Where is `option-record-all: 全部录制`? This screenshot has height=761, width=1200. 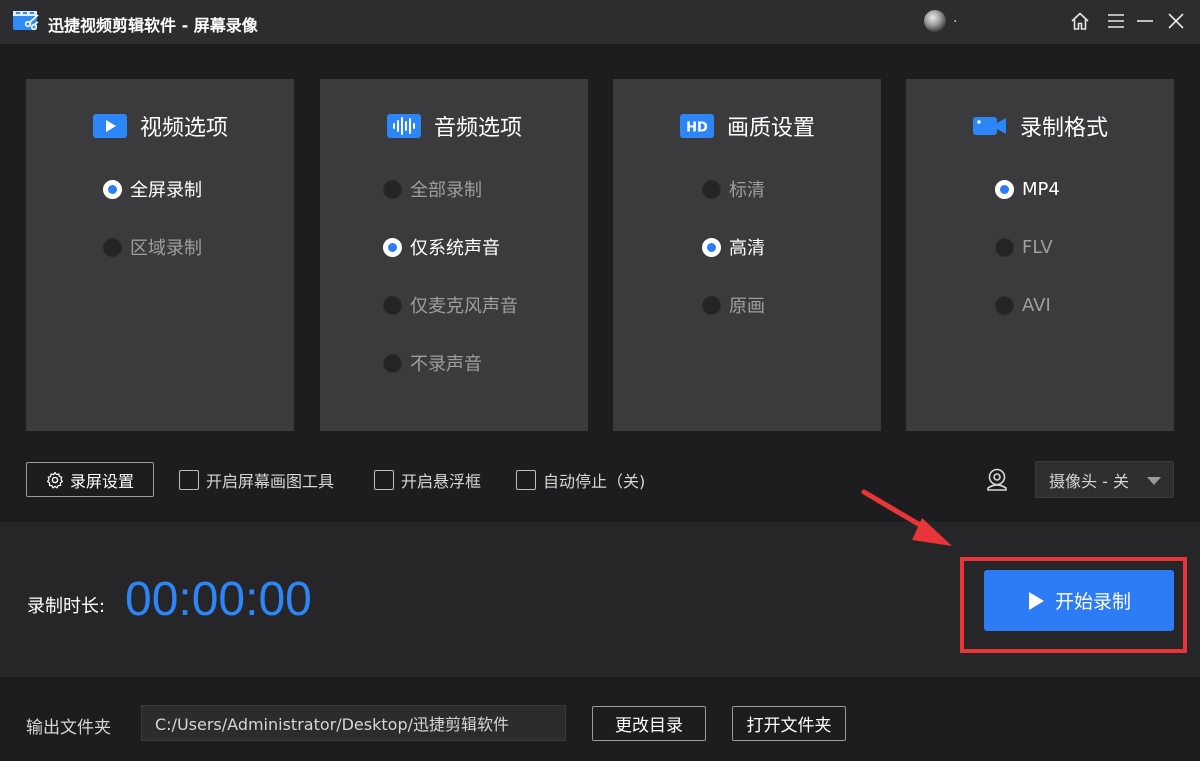
option-record-all: 全部录制 is located at coordinates (432, 189).